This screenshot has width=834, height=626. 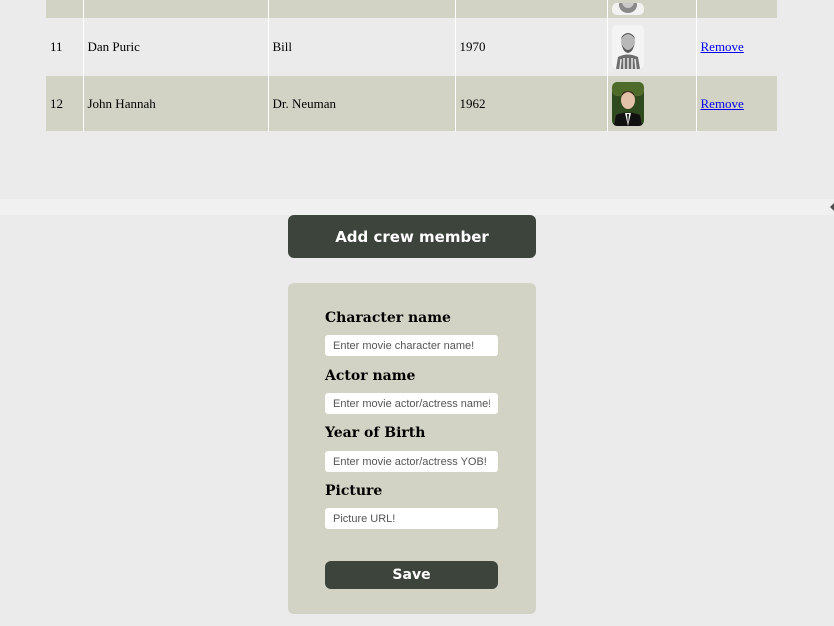 What do you see at coordinates (65, 47) in the screenshot?
I see `cell-id: 11` at bounding box center [65, 47].